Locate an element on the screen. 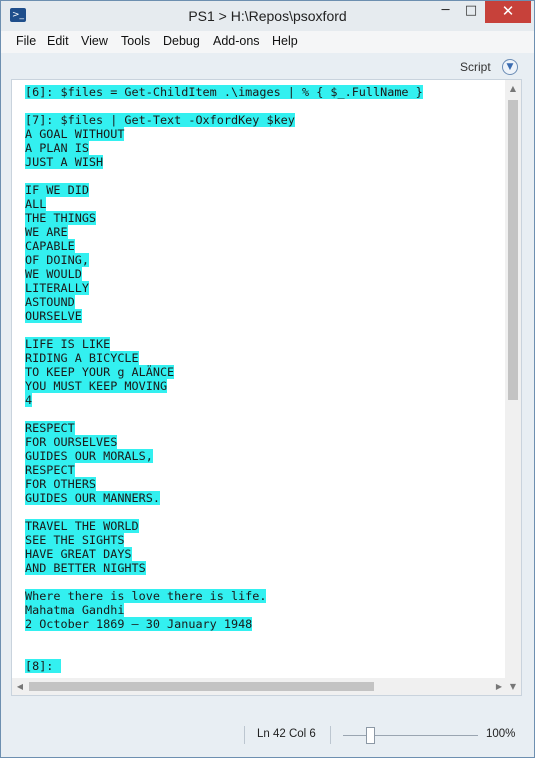 This screenshot has width=535, height=758. console-line: SEE THE SIGHTS is located at coordinates (224, 540).